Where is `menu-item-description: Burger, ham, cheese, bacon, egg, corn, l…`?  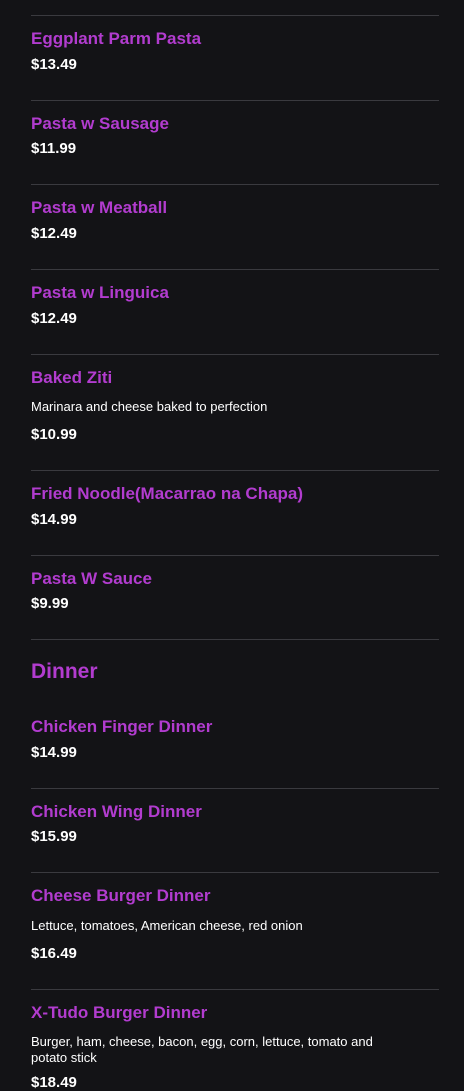 menu-item-description: Burger, ham, cheese, bacon, egg, corn, l… is located at coordinates (202, 1049).